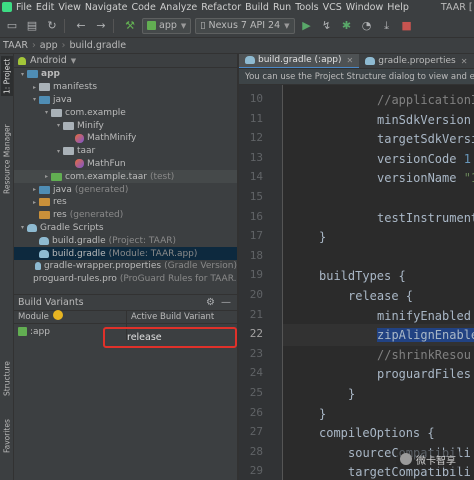  Describe the element at coordinates (125, 125) in the screenshot. I see `tree-item: ▾ Minify` at that location.